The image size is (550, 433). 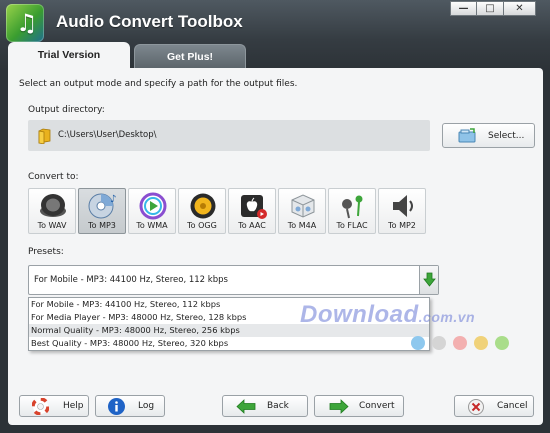 I want to click on cd-icon: ♪, so click(x=102, y=206).